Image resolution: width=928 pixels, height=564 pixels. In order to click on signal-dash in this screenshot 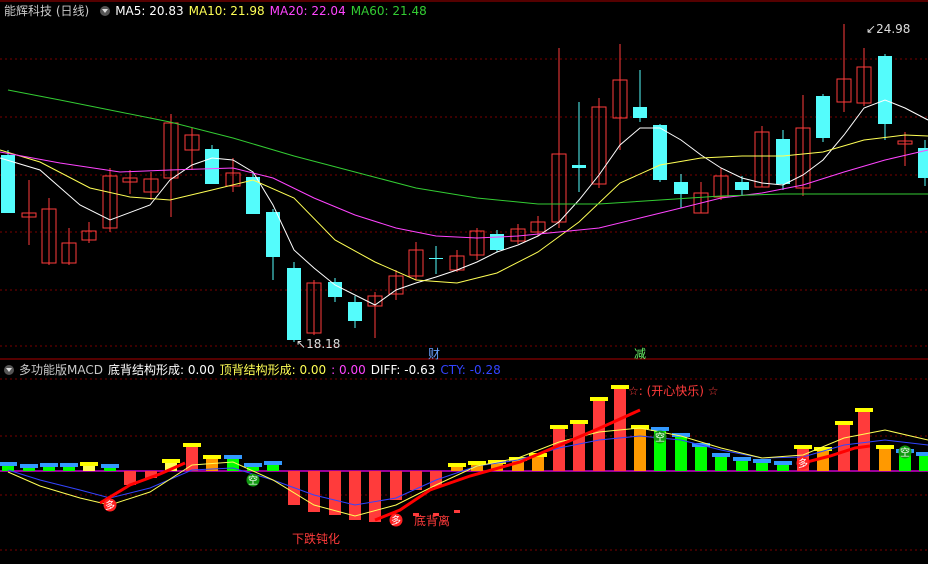, I will do `click(457, 511)`.